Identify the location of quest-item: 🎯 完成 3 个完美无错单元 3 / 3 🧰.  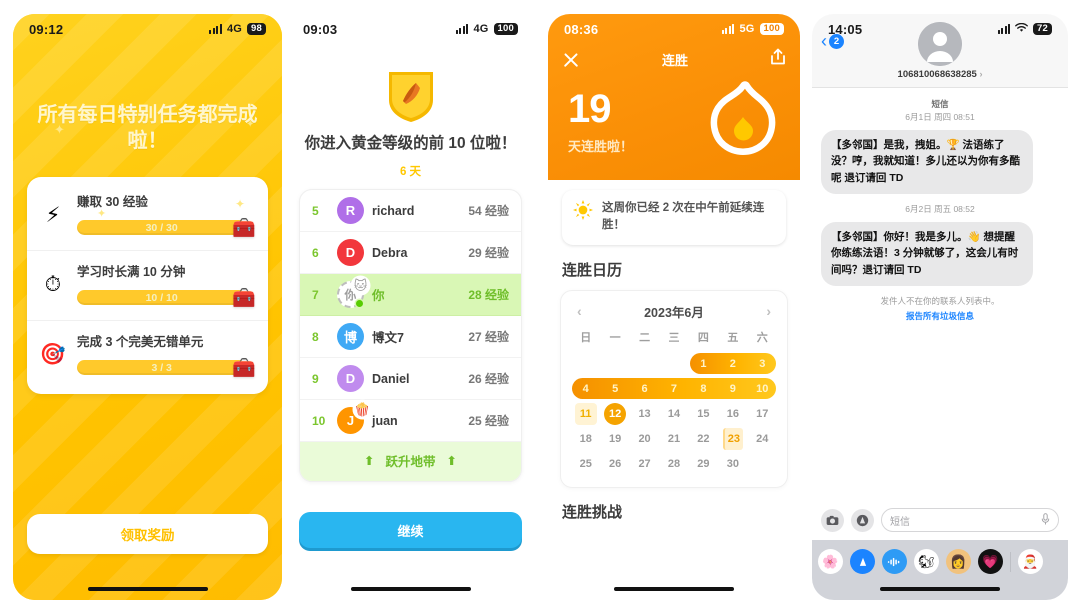
(147, 355).